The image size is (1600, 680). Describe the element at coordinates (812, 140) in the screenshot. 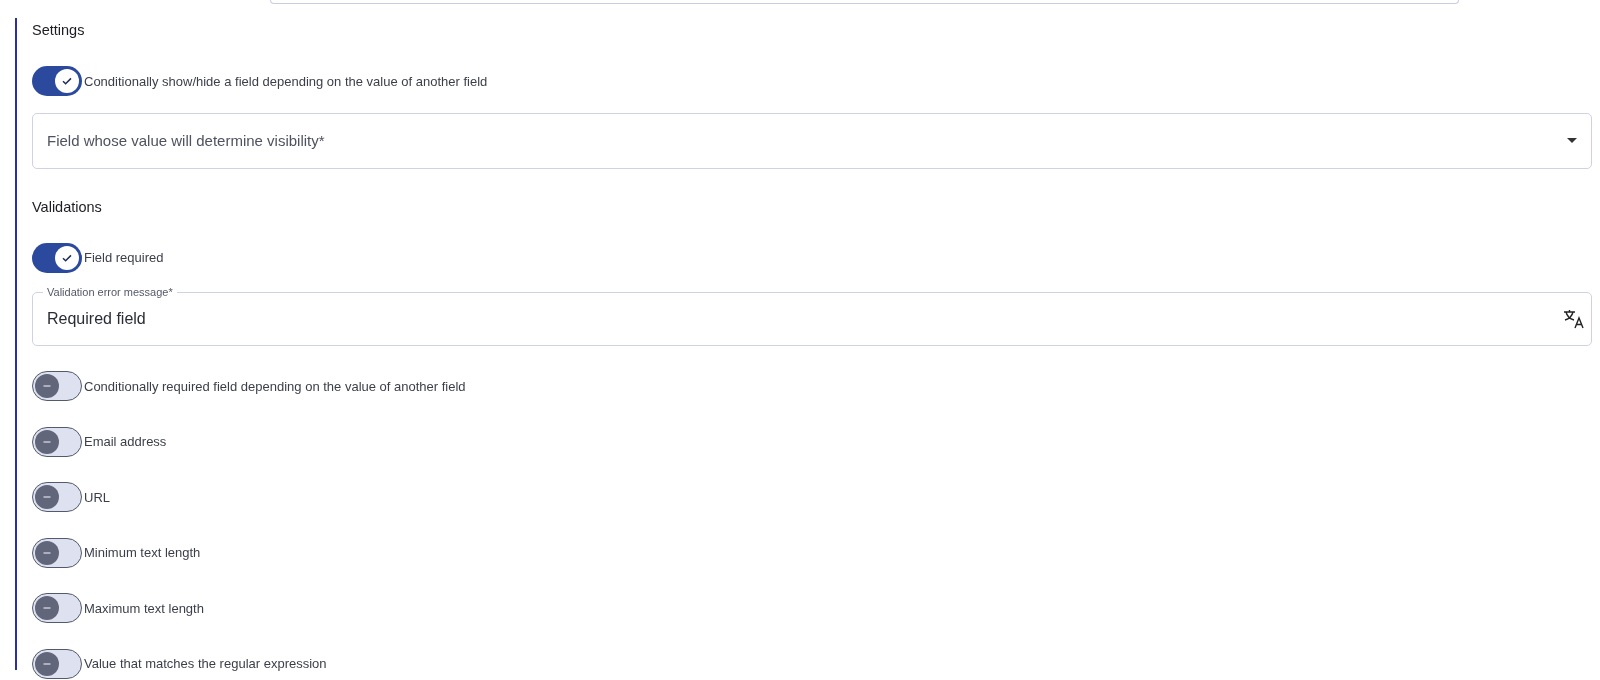

I see `select-field: Field whose value will determine visibility*` at that location.